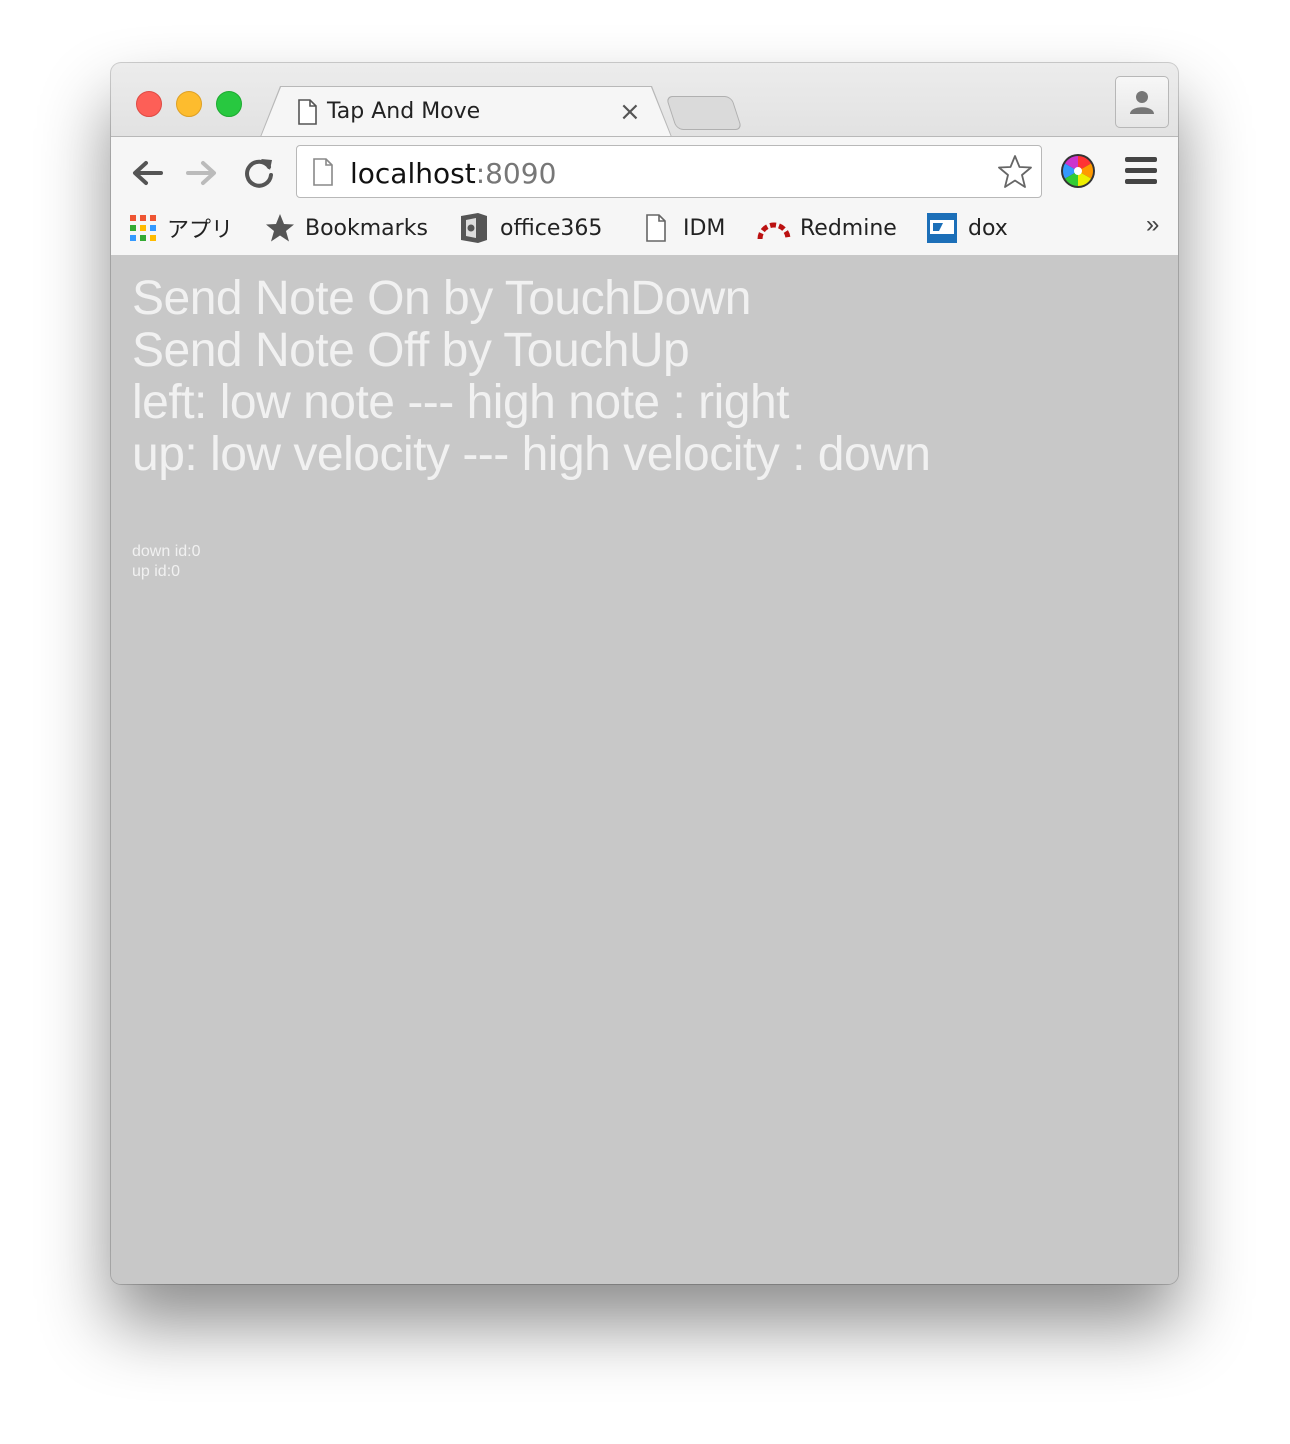  What do you see at coordinates (669, 171) in the screenshot?
I see `address-bar: localhost:8090` at bounding box center [669, 171].